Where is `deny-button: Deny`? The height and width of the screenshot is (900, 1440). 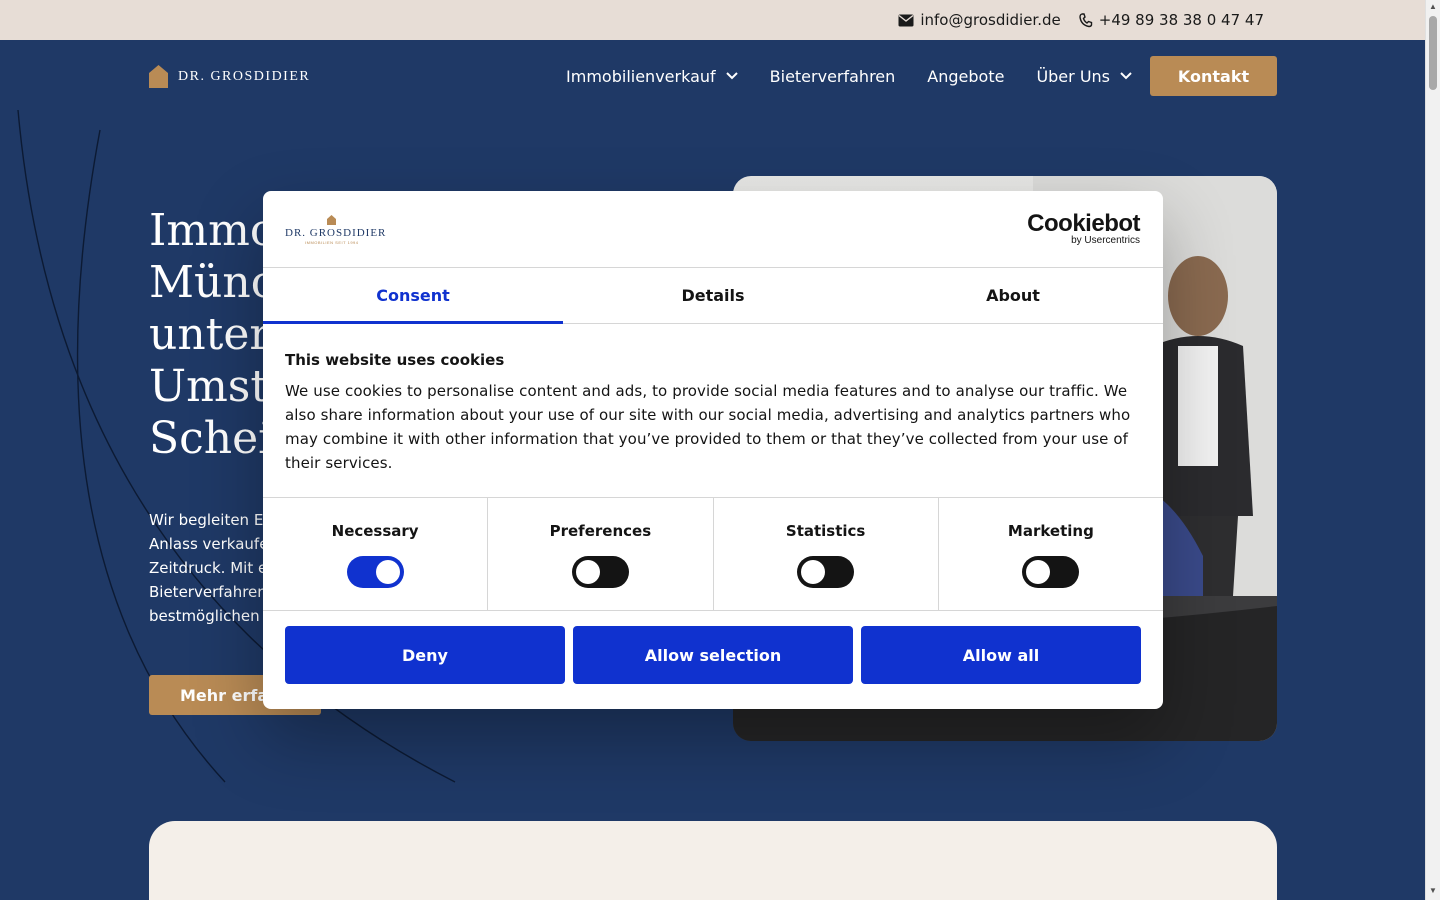 deny-button: Deny is located at coordinates (425, 655).